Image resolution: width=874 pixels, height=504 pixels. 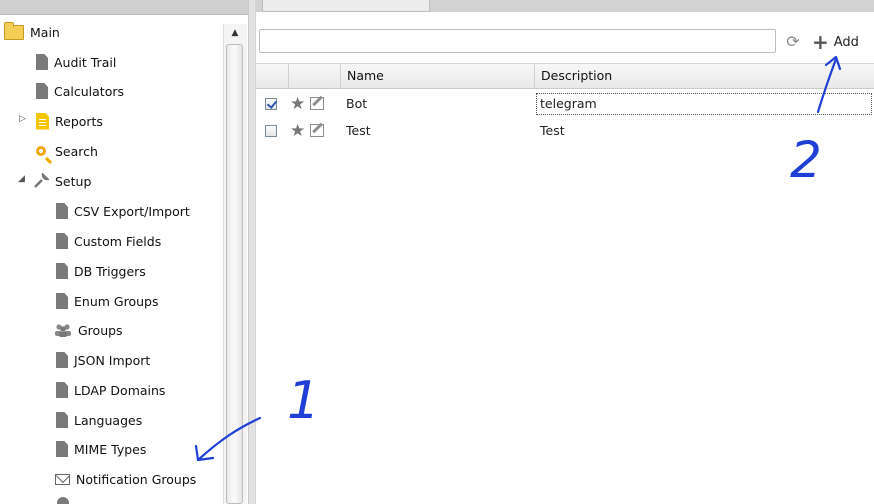 What do you see at coordinates (120, 390) in the screenshot?
I see `tree-item-label: LDAP Domains` at bounding box center [120, 390].